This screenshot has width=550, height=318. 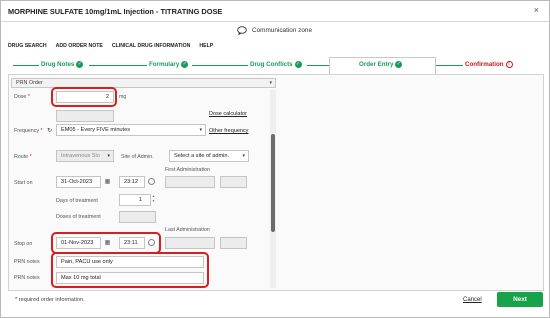 What do you see at coordinates (381, 64) in the screenshot?
I see `step-order-entry: Order Entry ✓` at bounding box center [381, 64].